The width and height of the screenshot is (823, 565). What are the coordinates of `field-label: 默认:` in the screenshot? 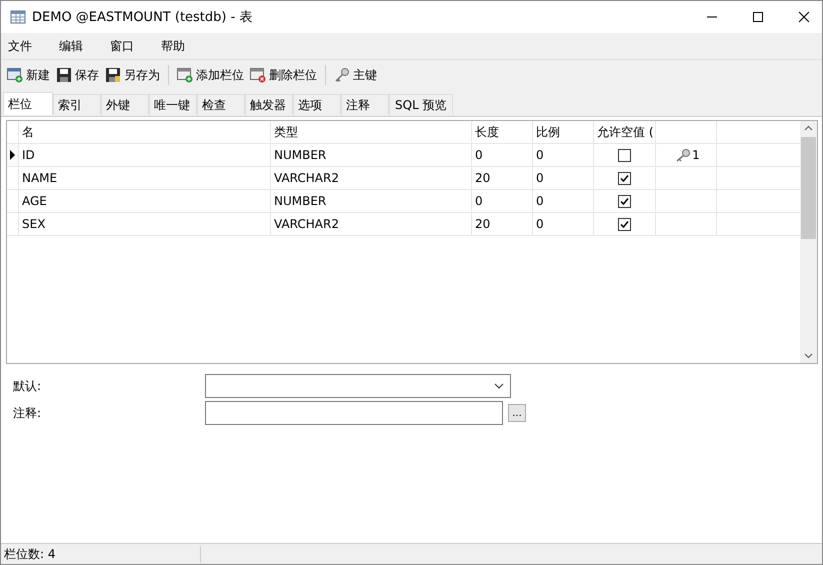 It's located at (27, 386).